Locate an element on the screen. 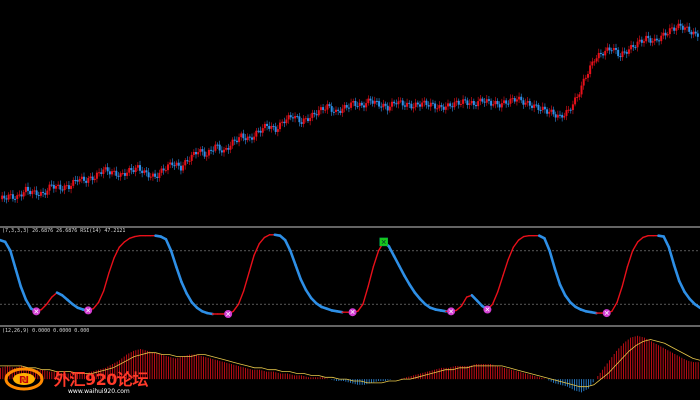  watermark-url: www.waihui920.com is located at coordinates (99, 391).